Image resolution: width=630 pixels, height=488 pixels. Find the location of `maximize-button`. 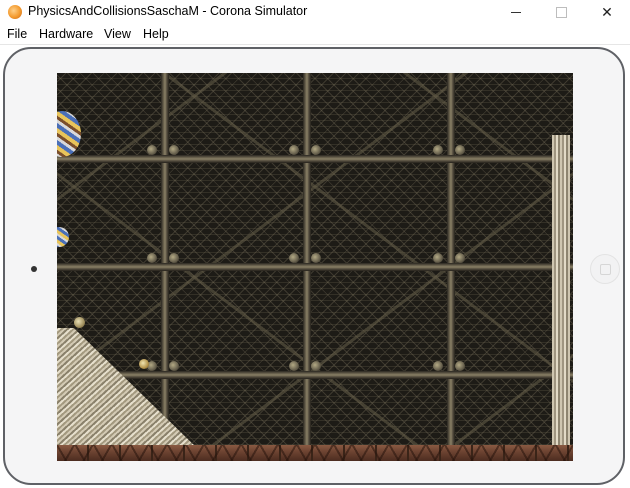

maximize-button is located at coordinates (561, 12).